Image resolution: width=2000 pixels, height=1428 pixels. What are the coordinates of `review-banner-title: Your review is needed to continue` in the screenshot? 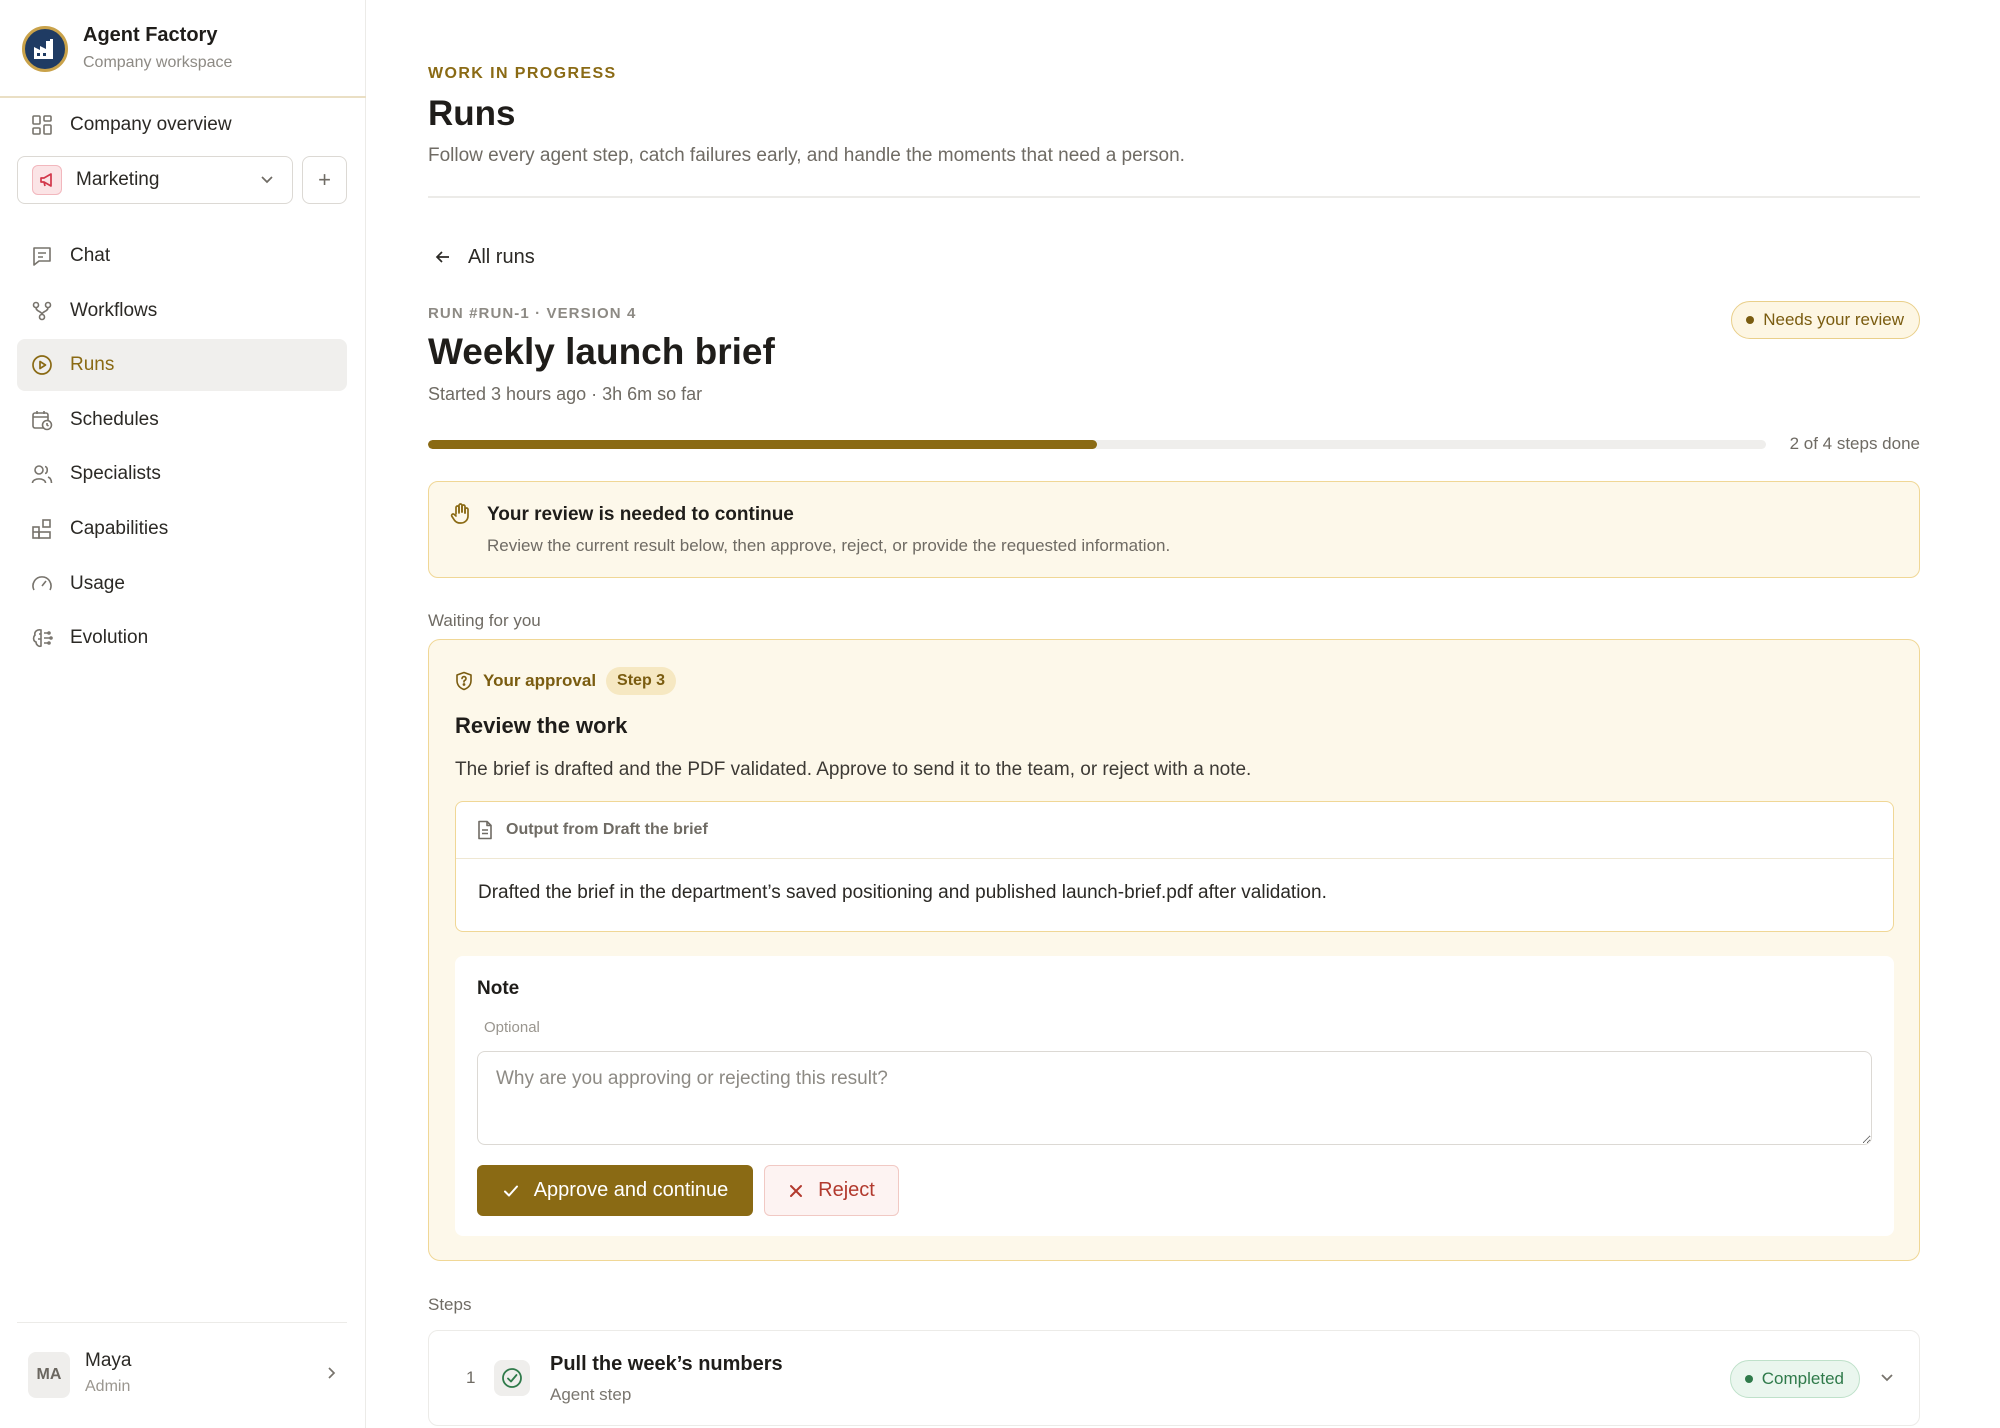 It's located at (640, 514).